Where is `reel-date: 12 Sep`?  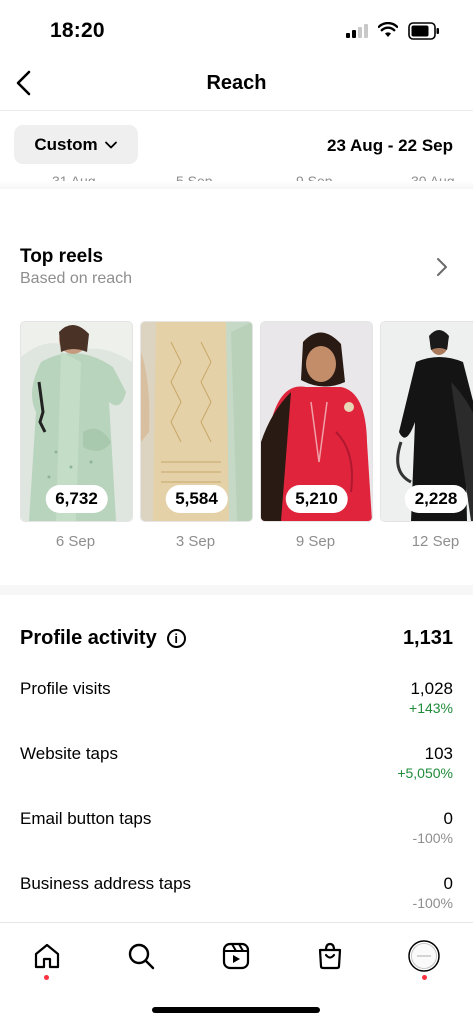 reel-date: 12 Sep is located at coordinates (435, 541).